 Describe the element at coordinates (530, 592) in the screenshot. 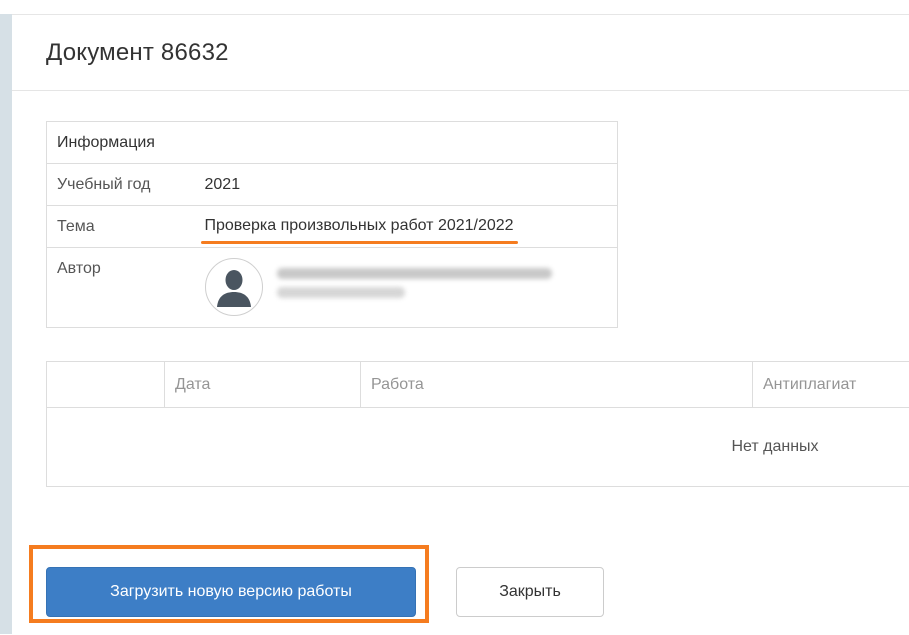

I see `close-button: Закрыть` at that location.